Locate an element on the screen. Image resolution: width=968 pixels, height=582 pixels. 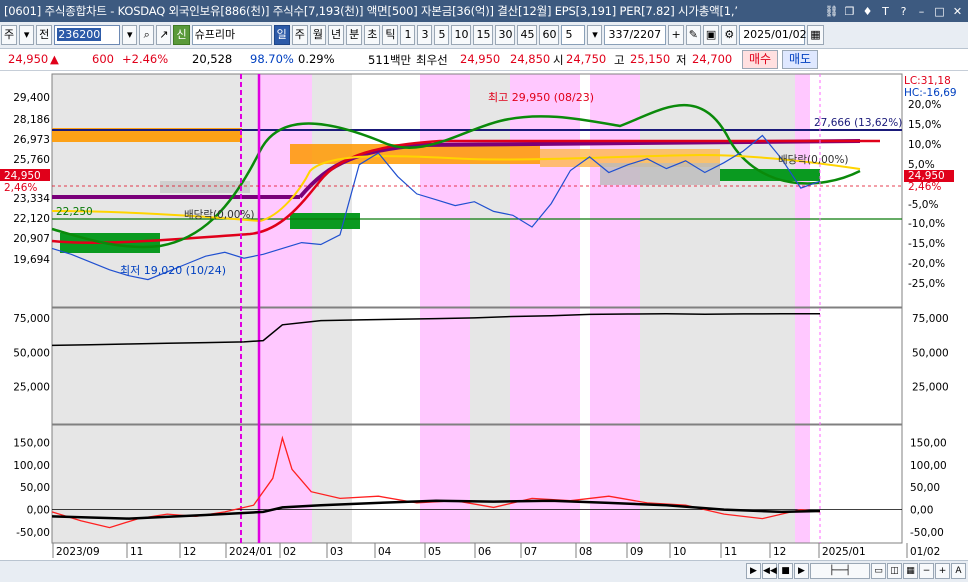
stop-icon: ■ is located at coordinates (785, 571).